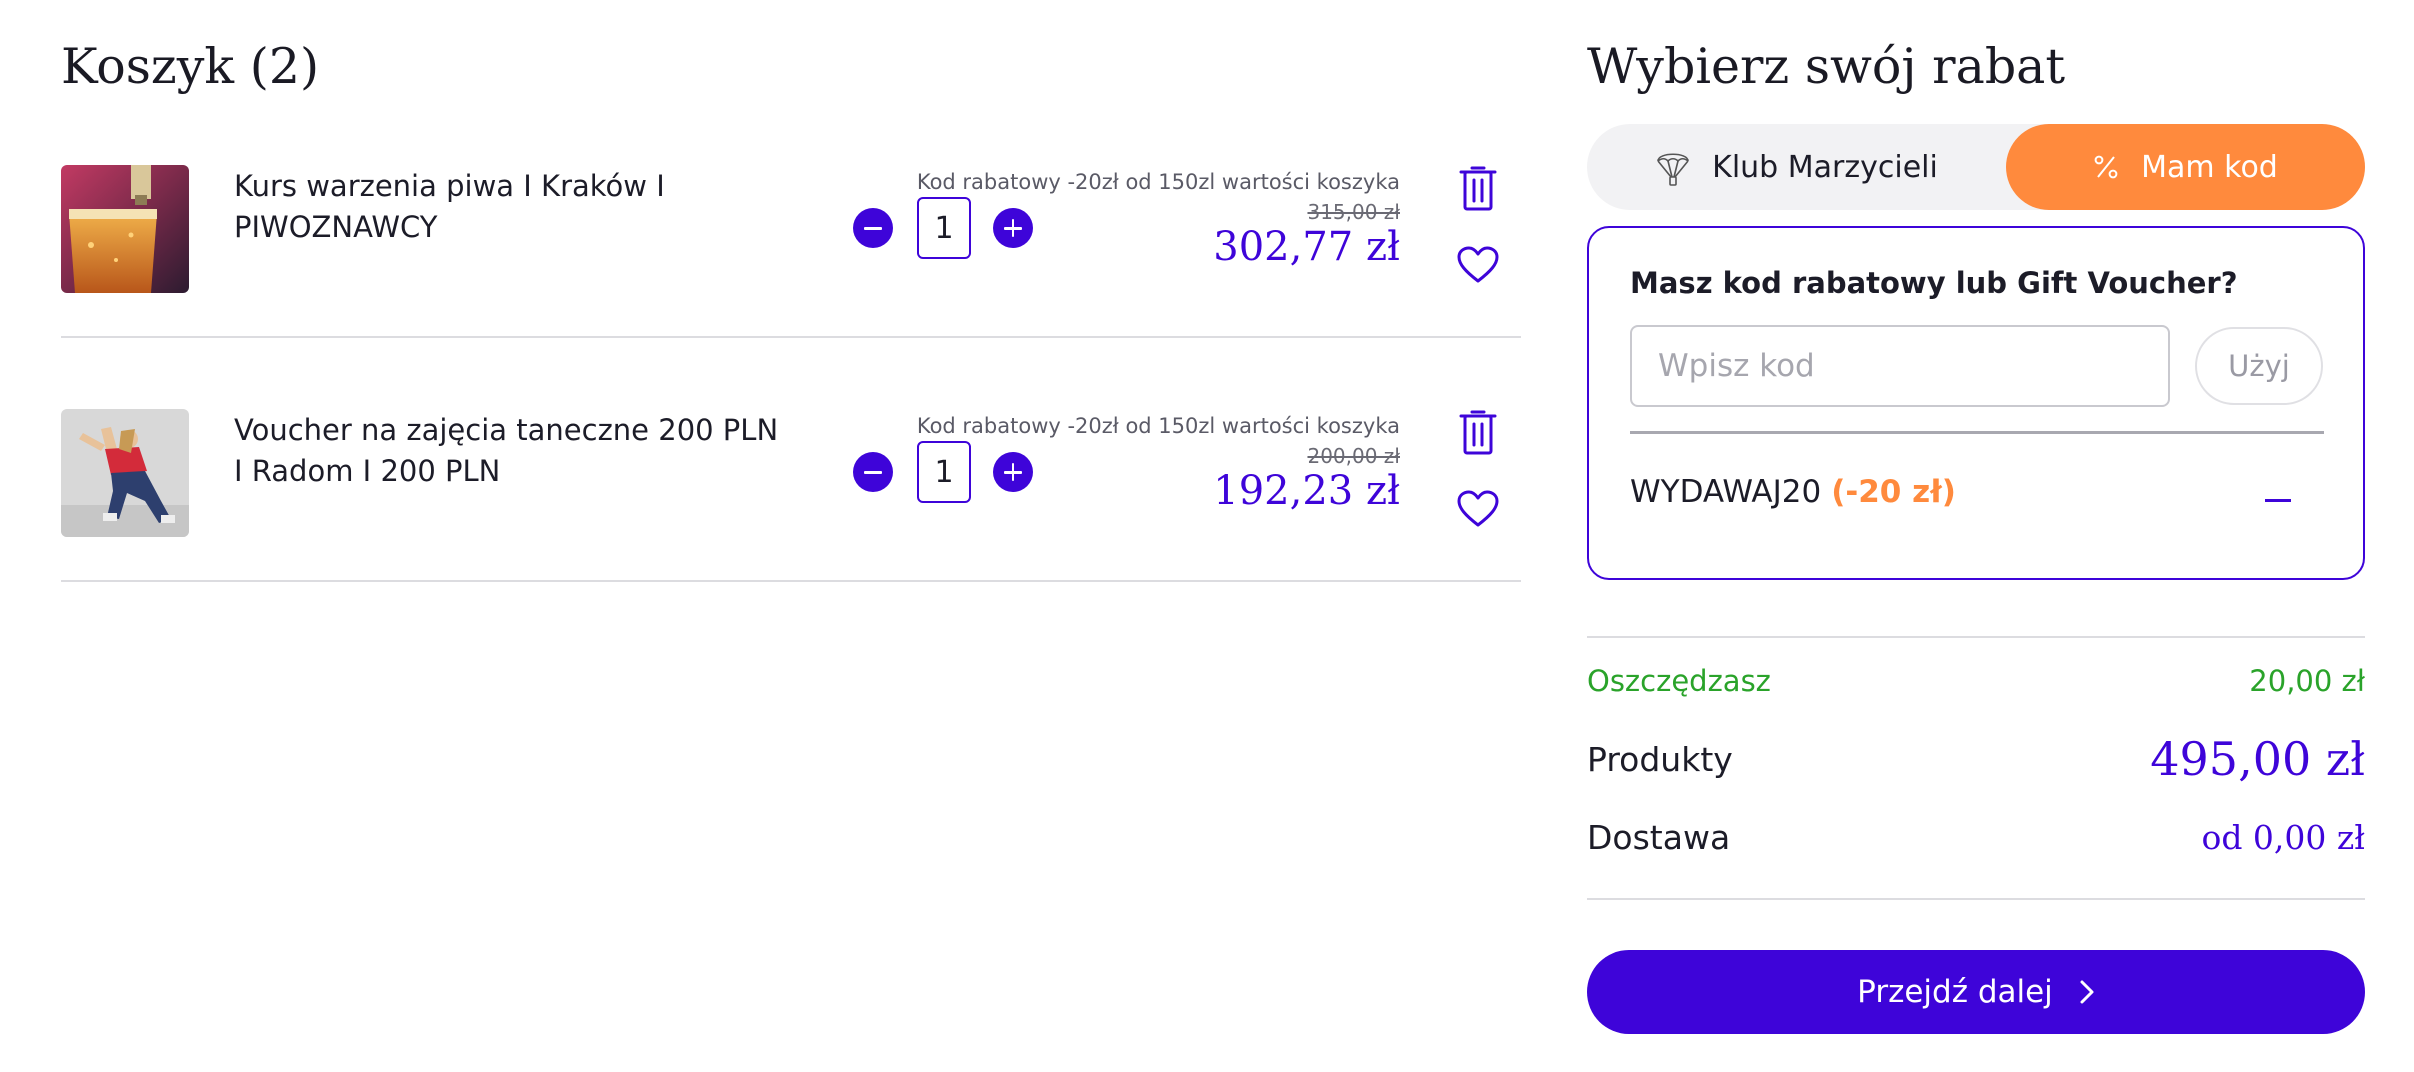  I want to click on discount-code-input, so click(1900, 366).